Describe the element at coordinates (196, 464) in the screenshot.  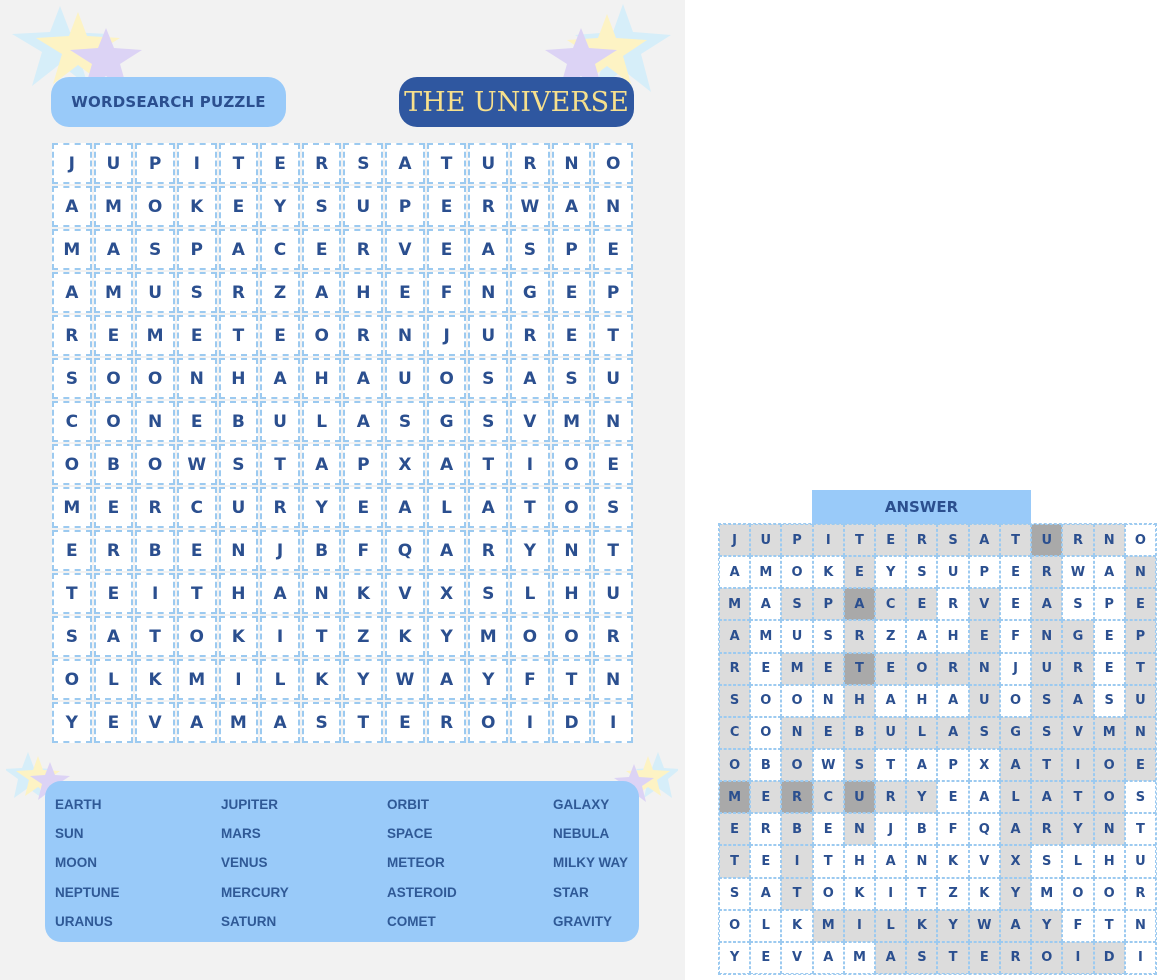
I see `grid-cell: W` at that location.